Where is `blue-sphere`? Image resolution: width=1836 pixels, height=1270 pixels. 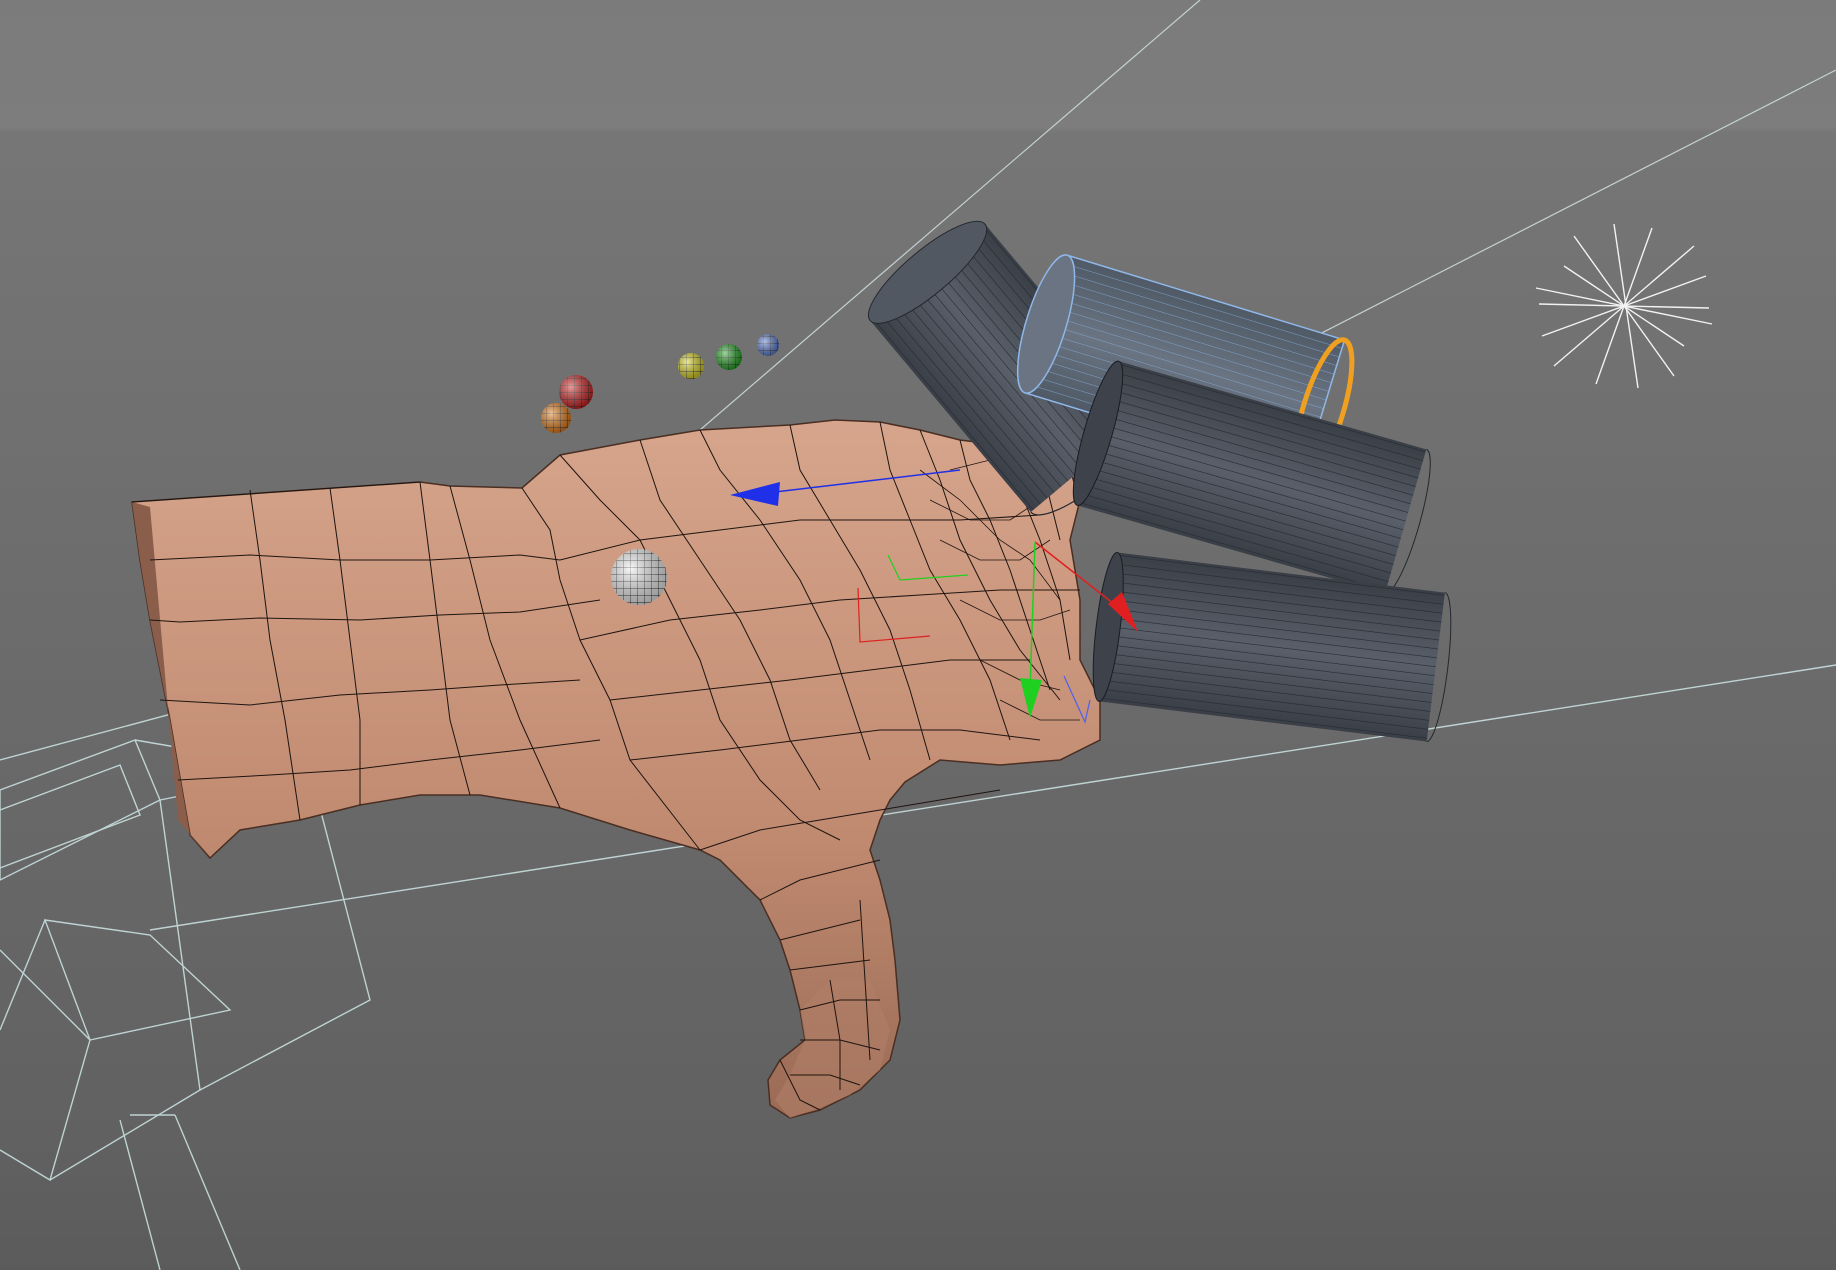 blue-sphere is located at coordinates (768, 345).